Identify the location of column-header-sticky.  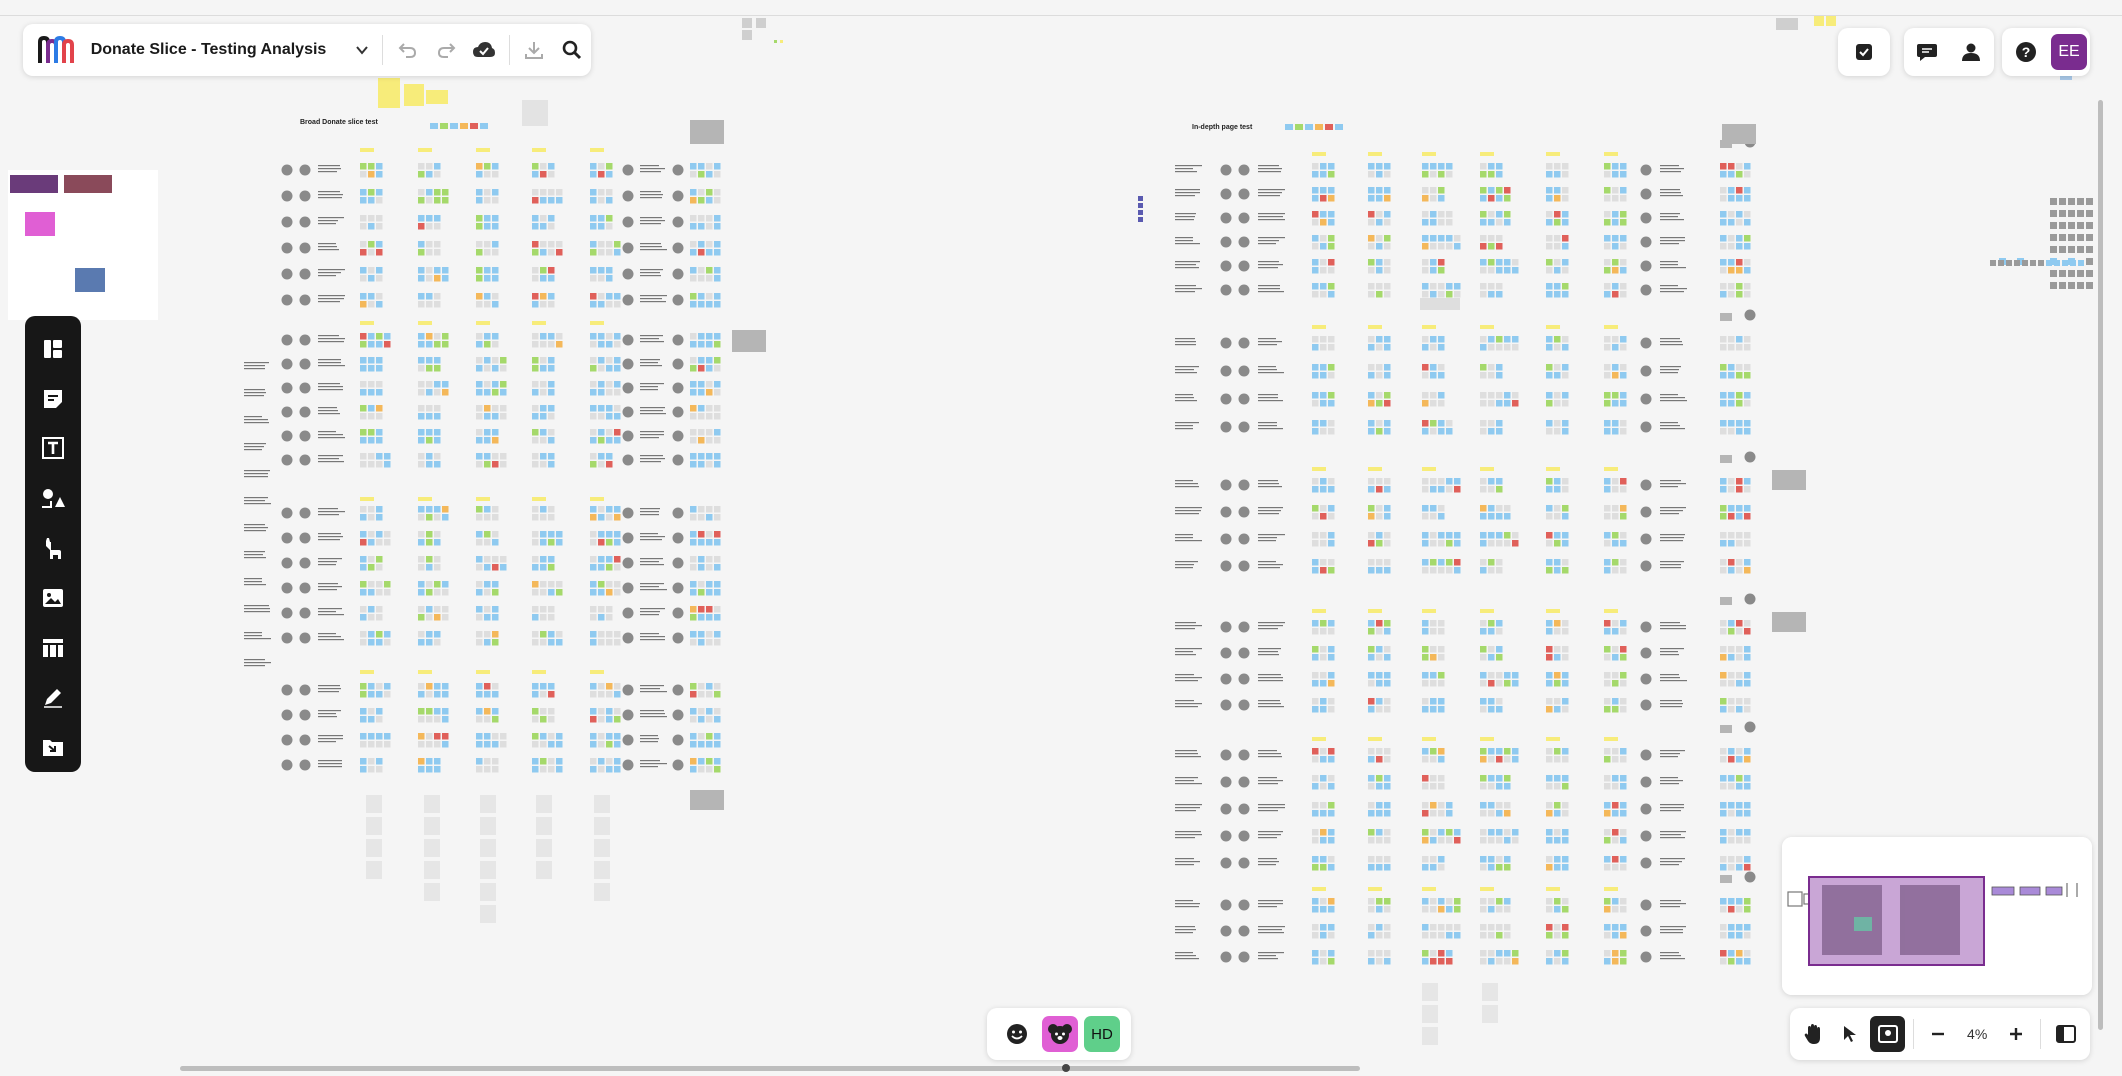
(425, 499).